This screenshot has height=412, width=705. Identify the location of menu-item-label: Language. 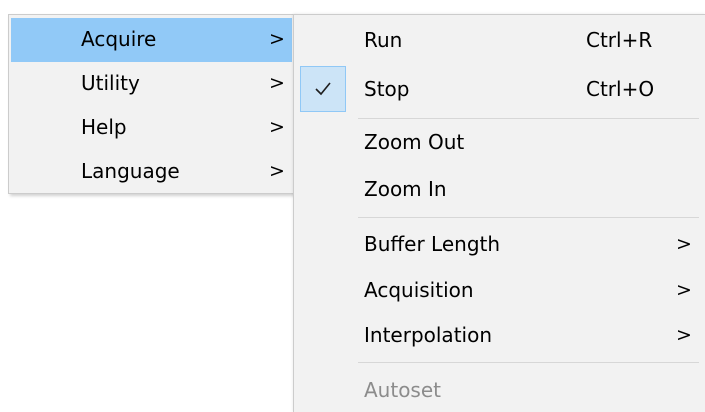
(130, 171).